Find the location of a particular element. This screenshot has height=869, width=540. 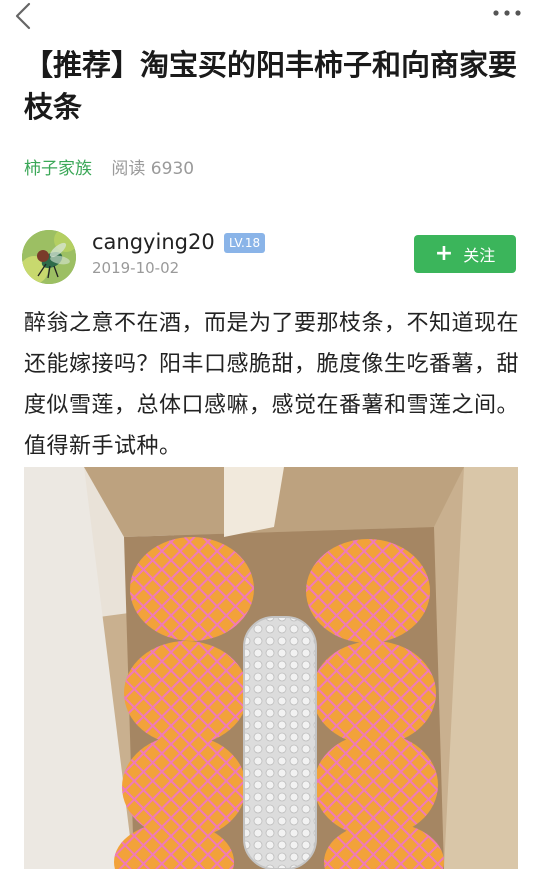

level-badge: LV.18 is located at coordinates (245, 243).